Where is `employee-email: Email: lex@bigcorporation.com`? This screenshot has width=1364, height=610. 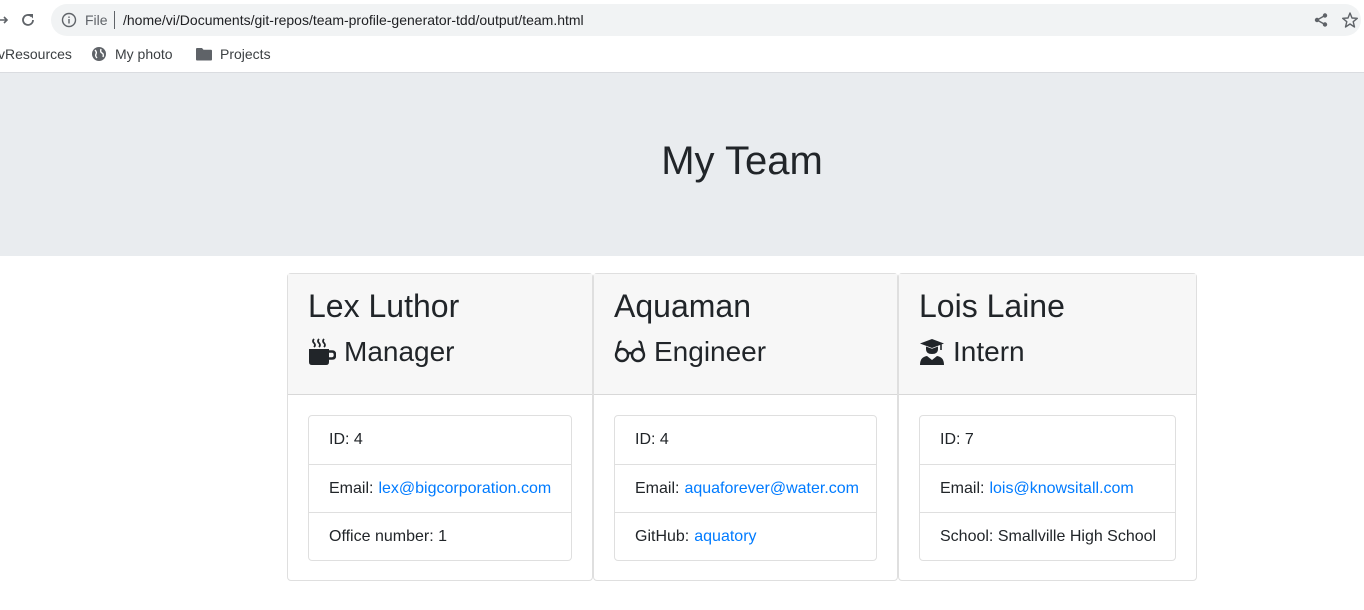 employee-email: Email: lex@bigcorporation.com is located at coordinates (440, 488).